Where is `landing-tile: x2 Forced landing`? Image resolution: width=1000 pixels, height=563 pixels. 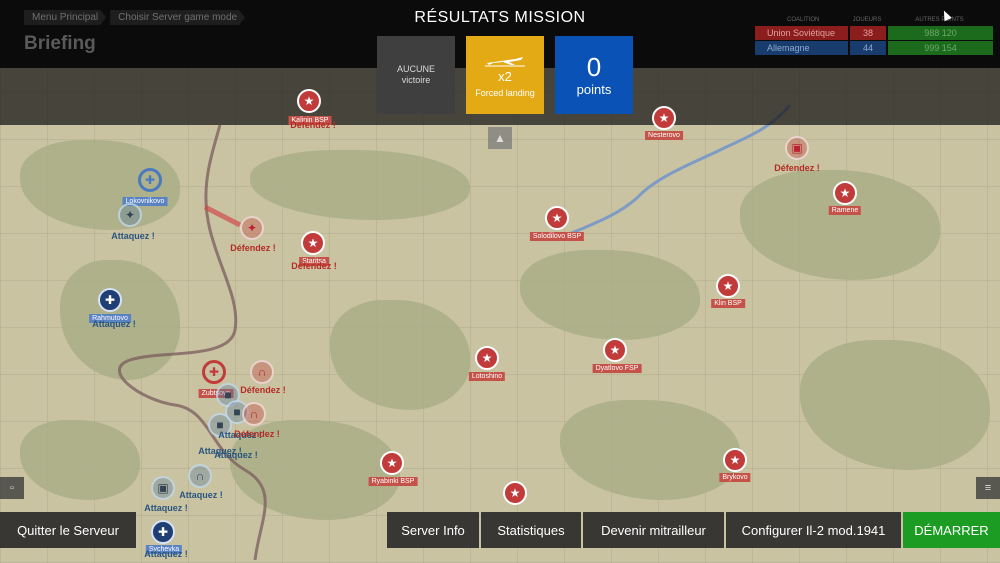
landing-tile: x2 Forced landing is located at coordinates (505, 75).